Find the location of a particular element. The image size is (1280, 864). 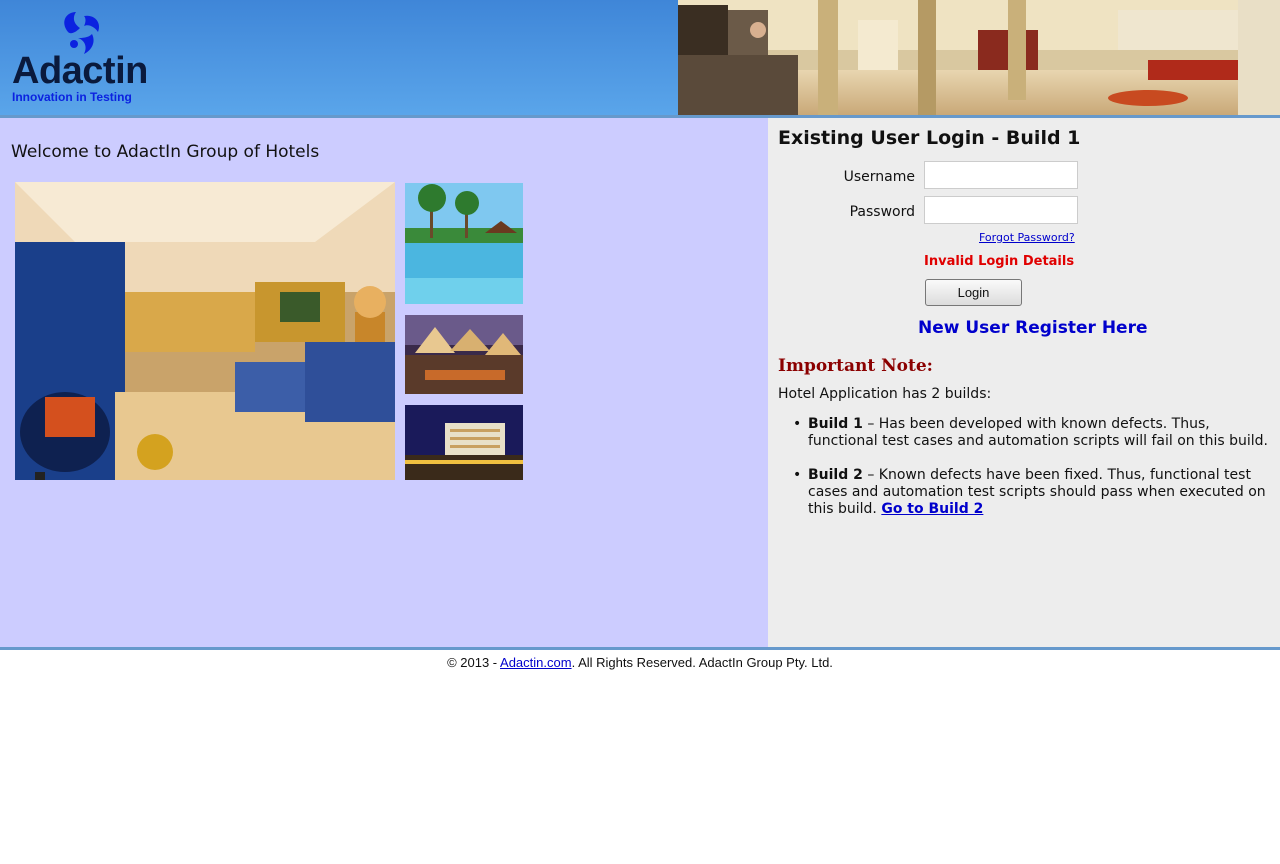

username-input is located at coordinates (1001, 175).